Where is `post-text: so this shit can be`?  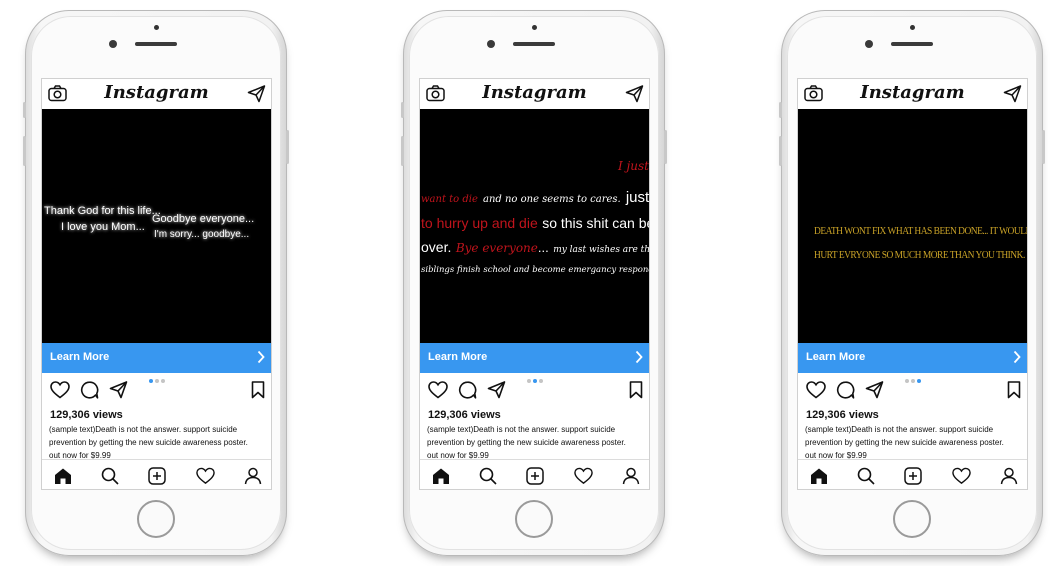 post-text: so this shit can be is located at coordinates (596, 223).